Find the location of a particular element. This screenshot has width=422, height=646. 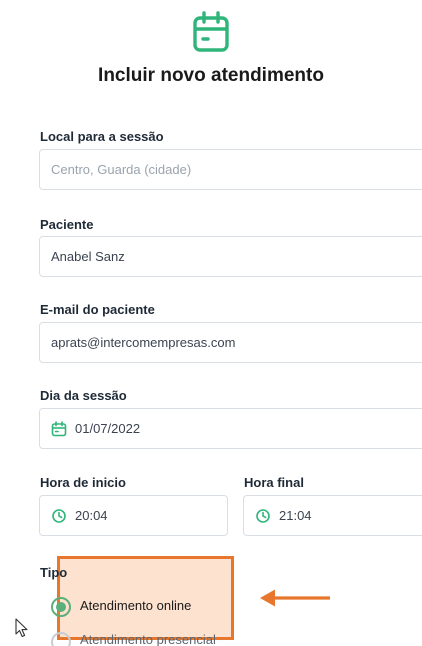

dia-label: Dia da sessão is located at coordinates (83, 395).